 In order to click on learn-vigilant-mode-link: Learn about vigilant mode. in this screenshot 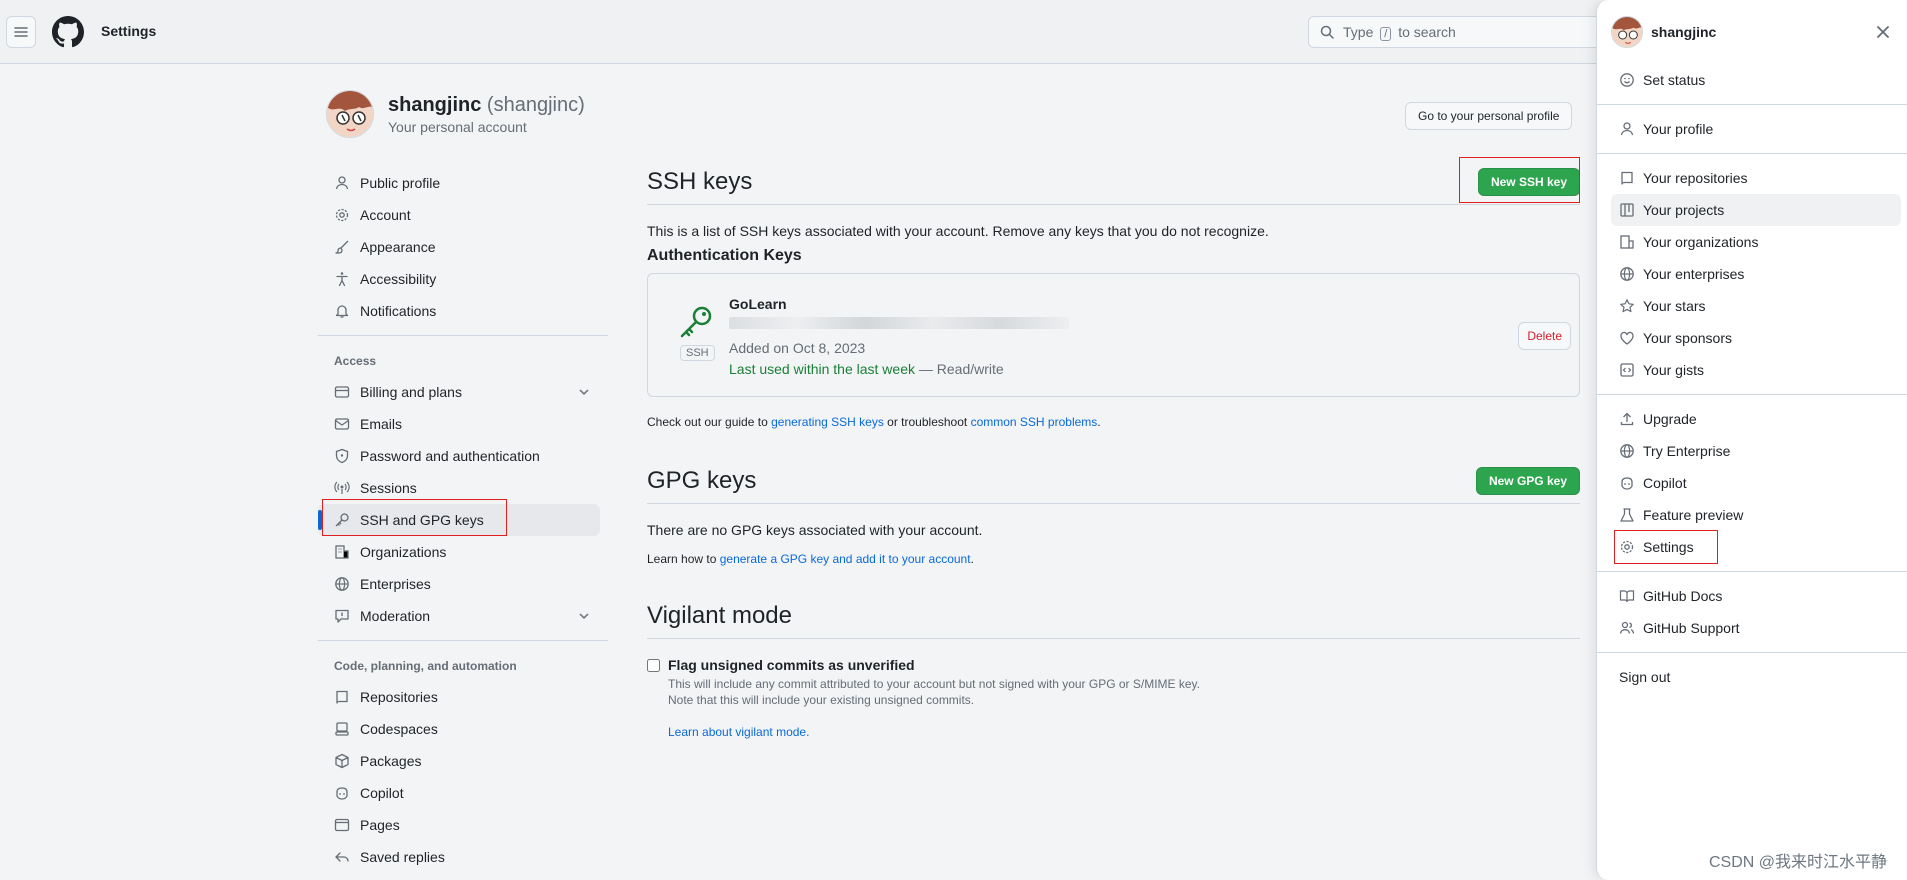, I will do `click(934, 732)`.